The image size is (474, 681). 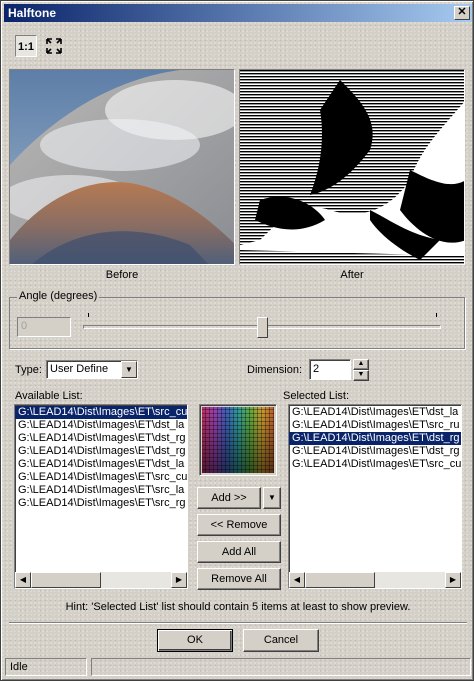 I want to click on dimension-increment-button: ▲, so click(x=361, y=364).